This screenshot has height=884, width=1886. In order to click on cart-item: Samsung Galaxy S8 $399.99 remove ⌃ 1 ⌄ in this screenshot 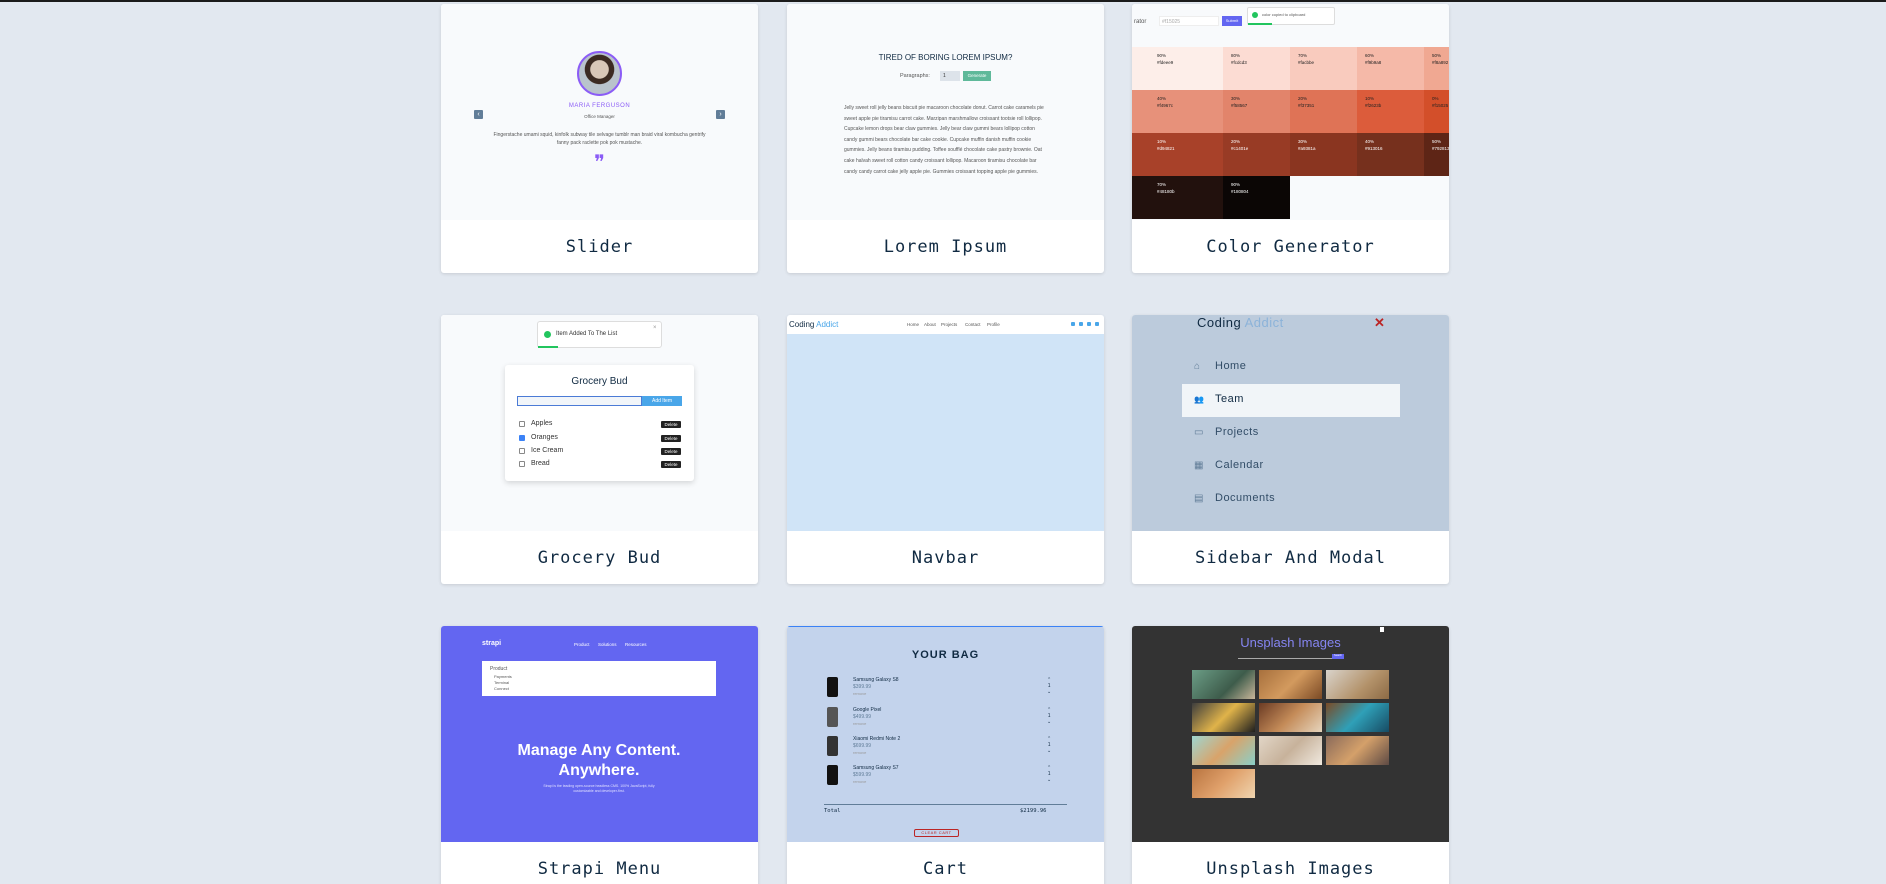, I will do `click(942, 690)`.